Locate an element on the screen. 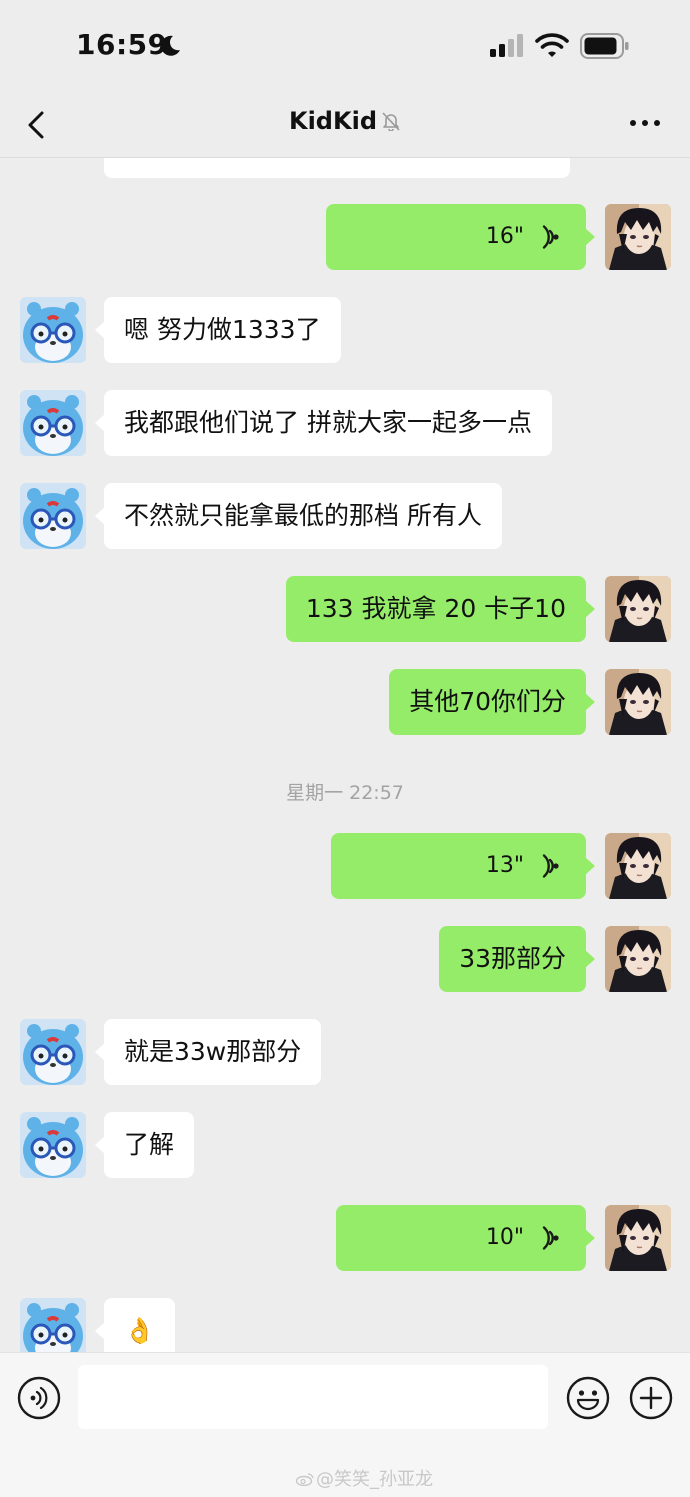 This screenshot has height=1497, width=690. message-input is located at coordinates (313, 1397).